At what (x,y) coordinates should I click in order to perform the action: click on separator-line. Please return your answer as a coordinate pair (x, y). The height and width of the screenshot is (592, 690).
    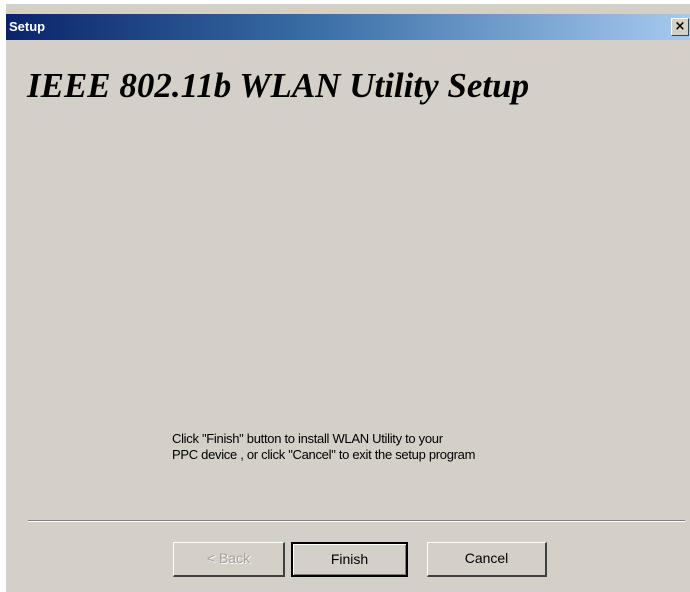
    Looking at the image, I should click on (356, 521).